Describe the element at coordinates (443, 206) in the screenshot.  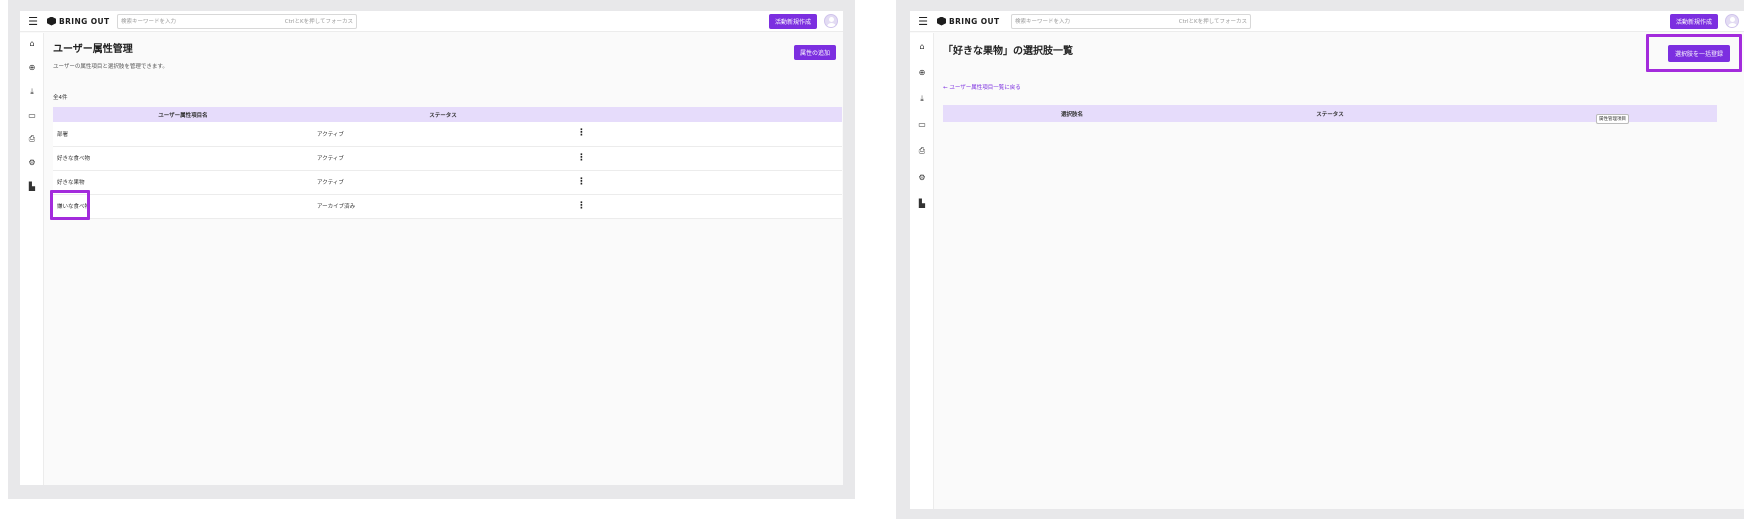
I see `attribute-status: アーカイブ済み` at that location.